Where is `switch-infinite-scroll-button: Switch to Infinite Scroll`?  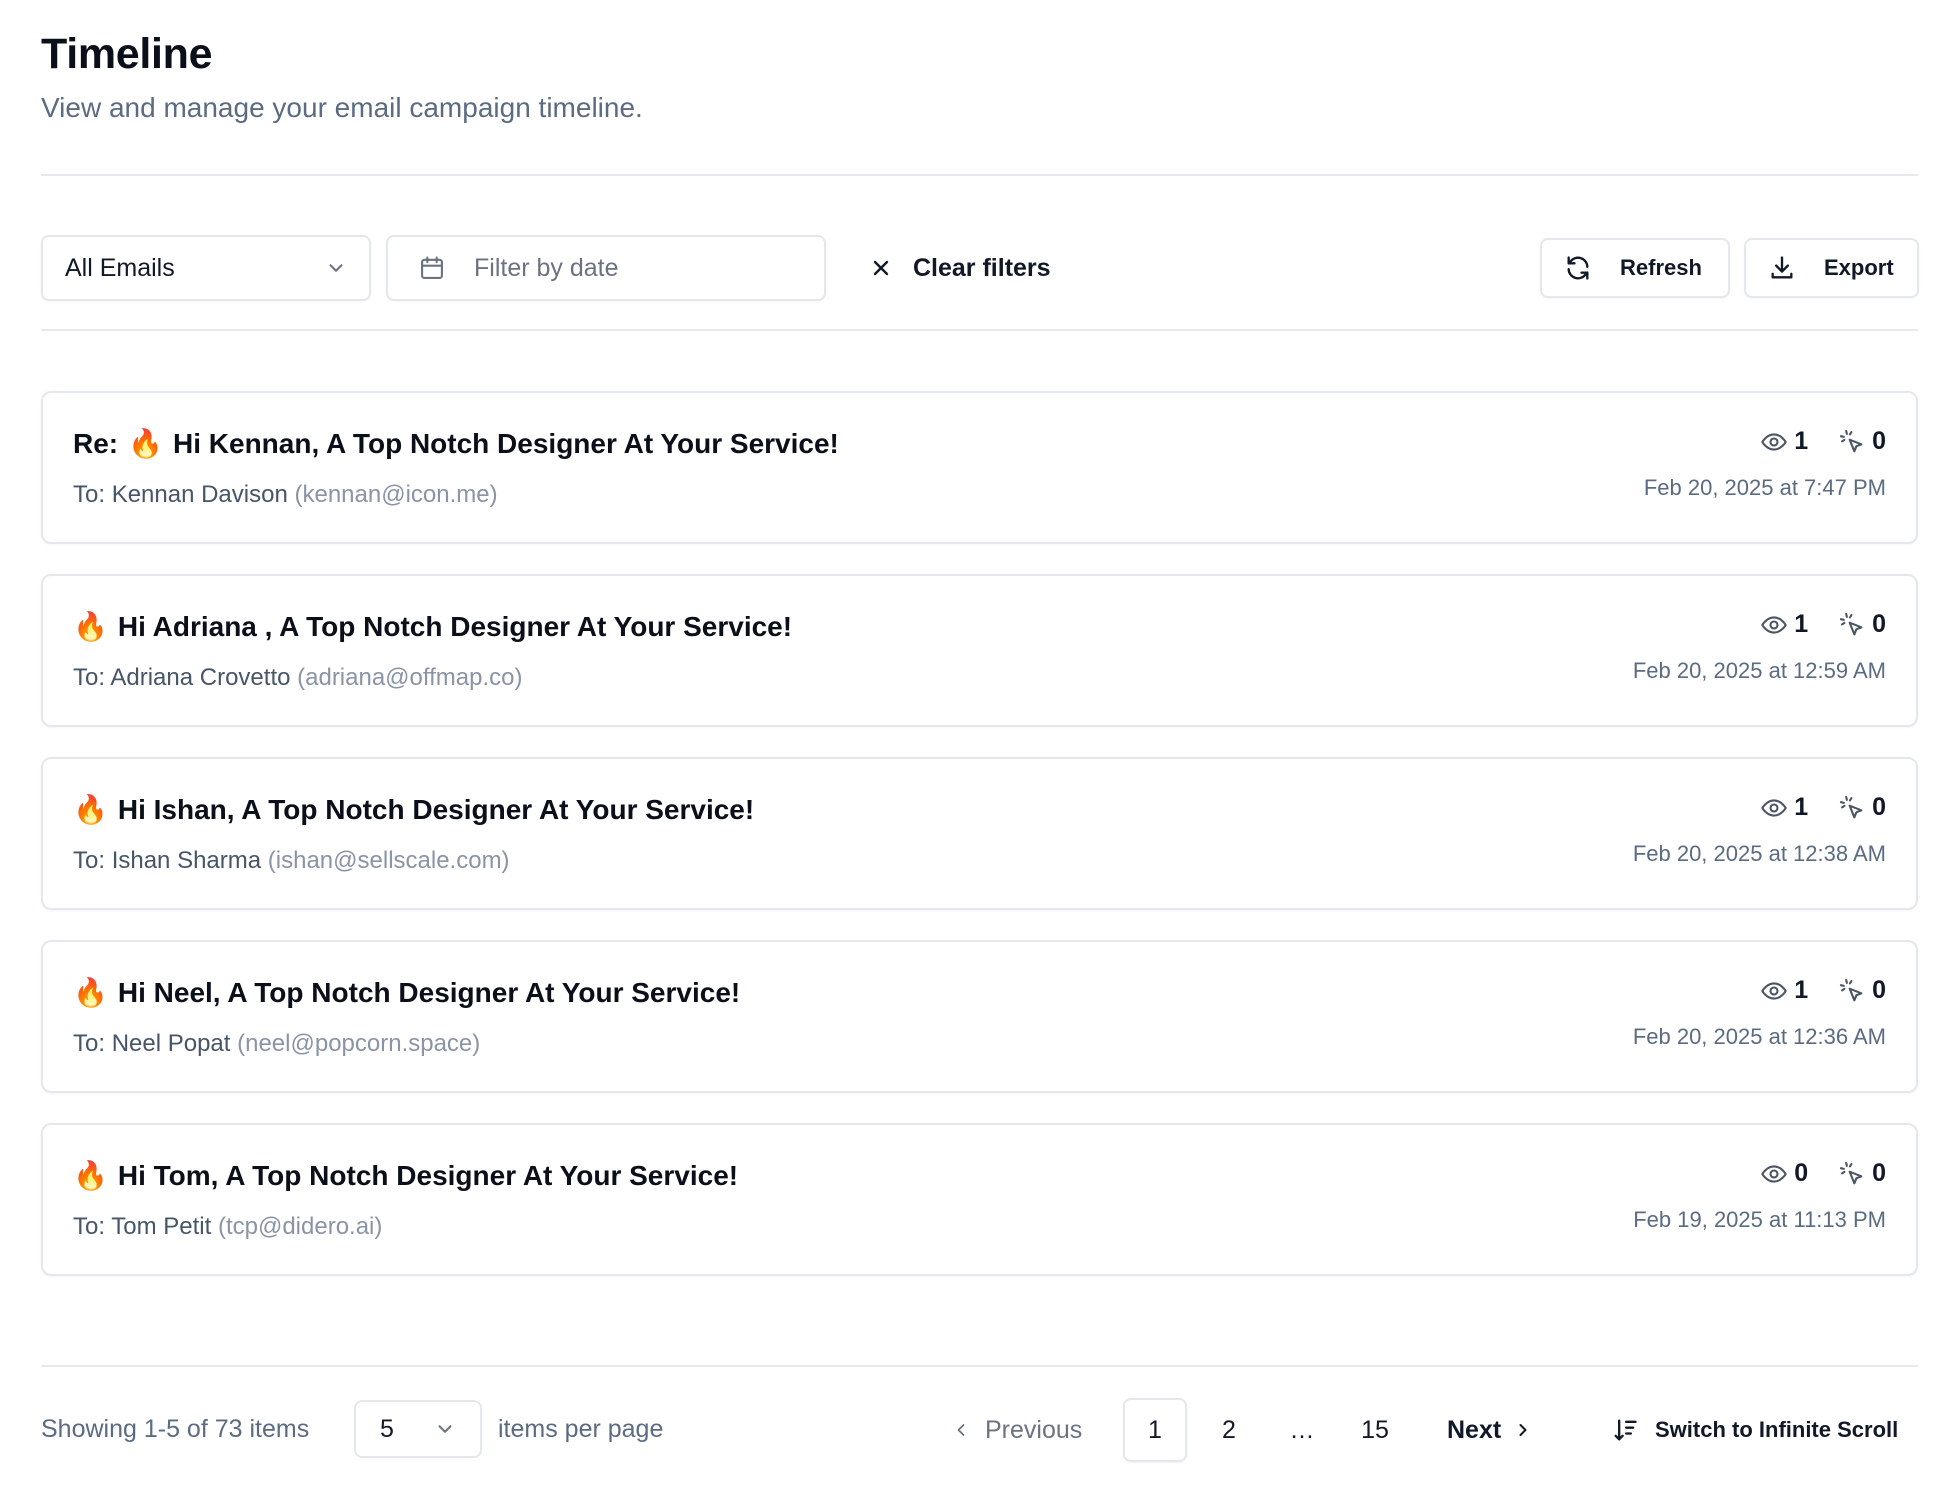
switch-infinite-scroll-button: Switch to Infinite Scroll is located at coordinates (1754, 1430).